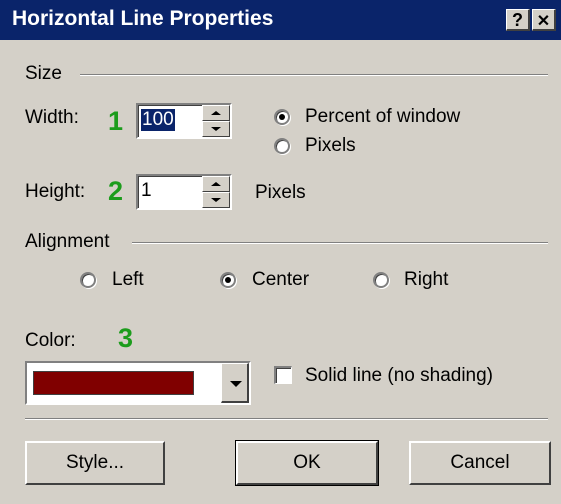  Describe the element at coordinates (184, 121) in the screenshot. I see `width-spinbox: 100` at that location.